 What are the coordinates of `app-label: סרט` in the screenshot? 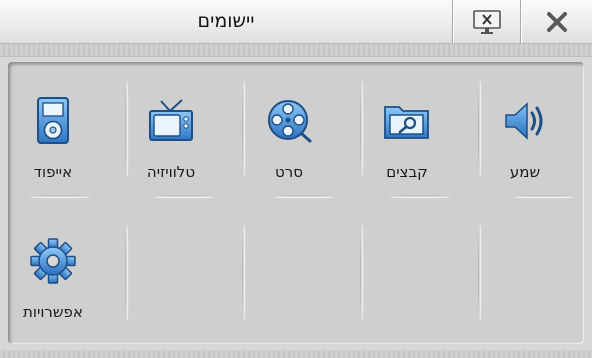 It's located at (289, 172).